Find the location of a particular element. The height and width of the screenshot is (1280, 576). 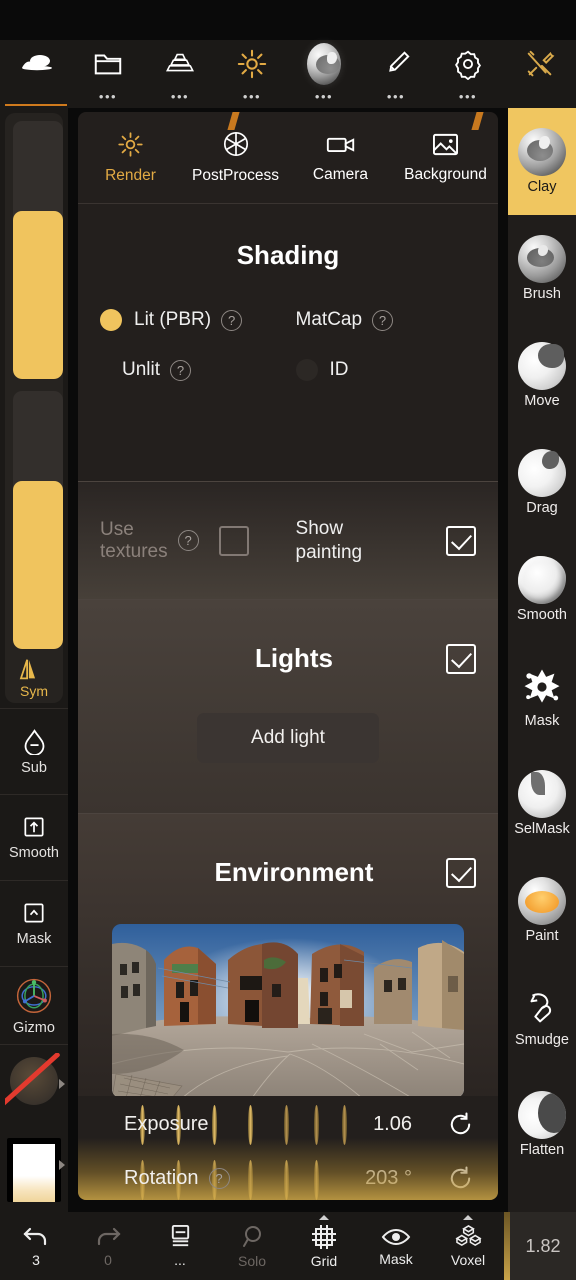

video-camera-icon is located at coordinates (340, 144).